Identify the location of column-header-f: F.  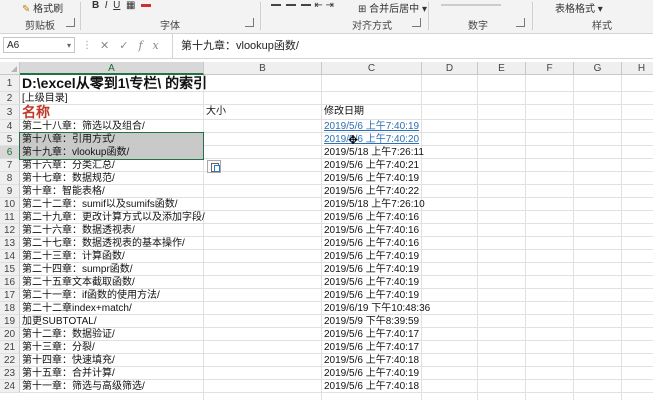
(550, 68).